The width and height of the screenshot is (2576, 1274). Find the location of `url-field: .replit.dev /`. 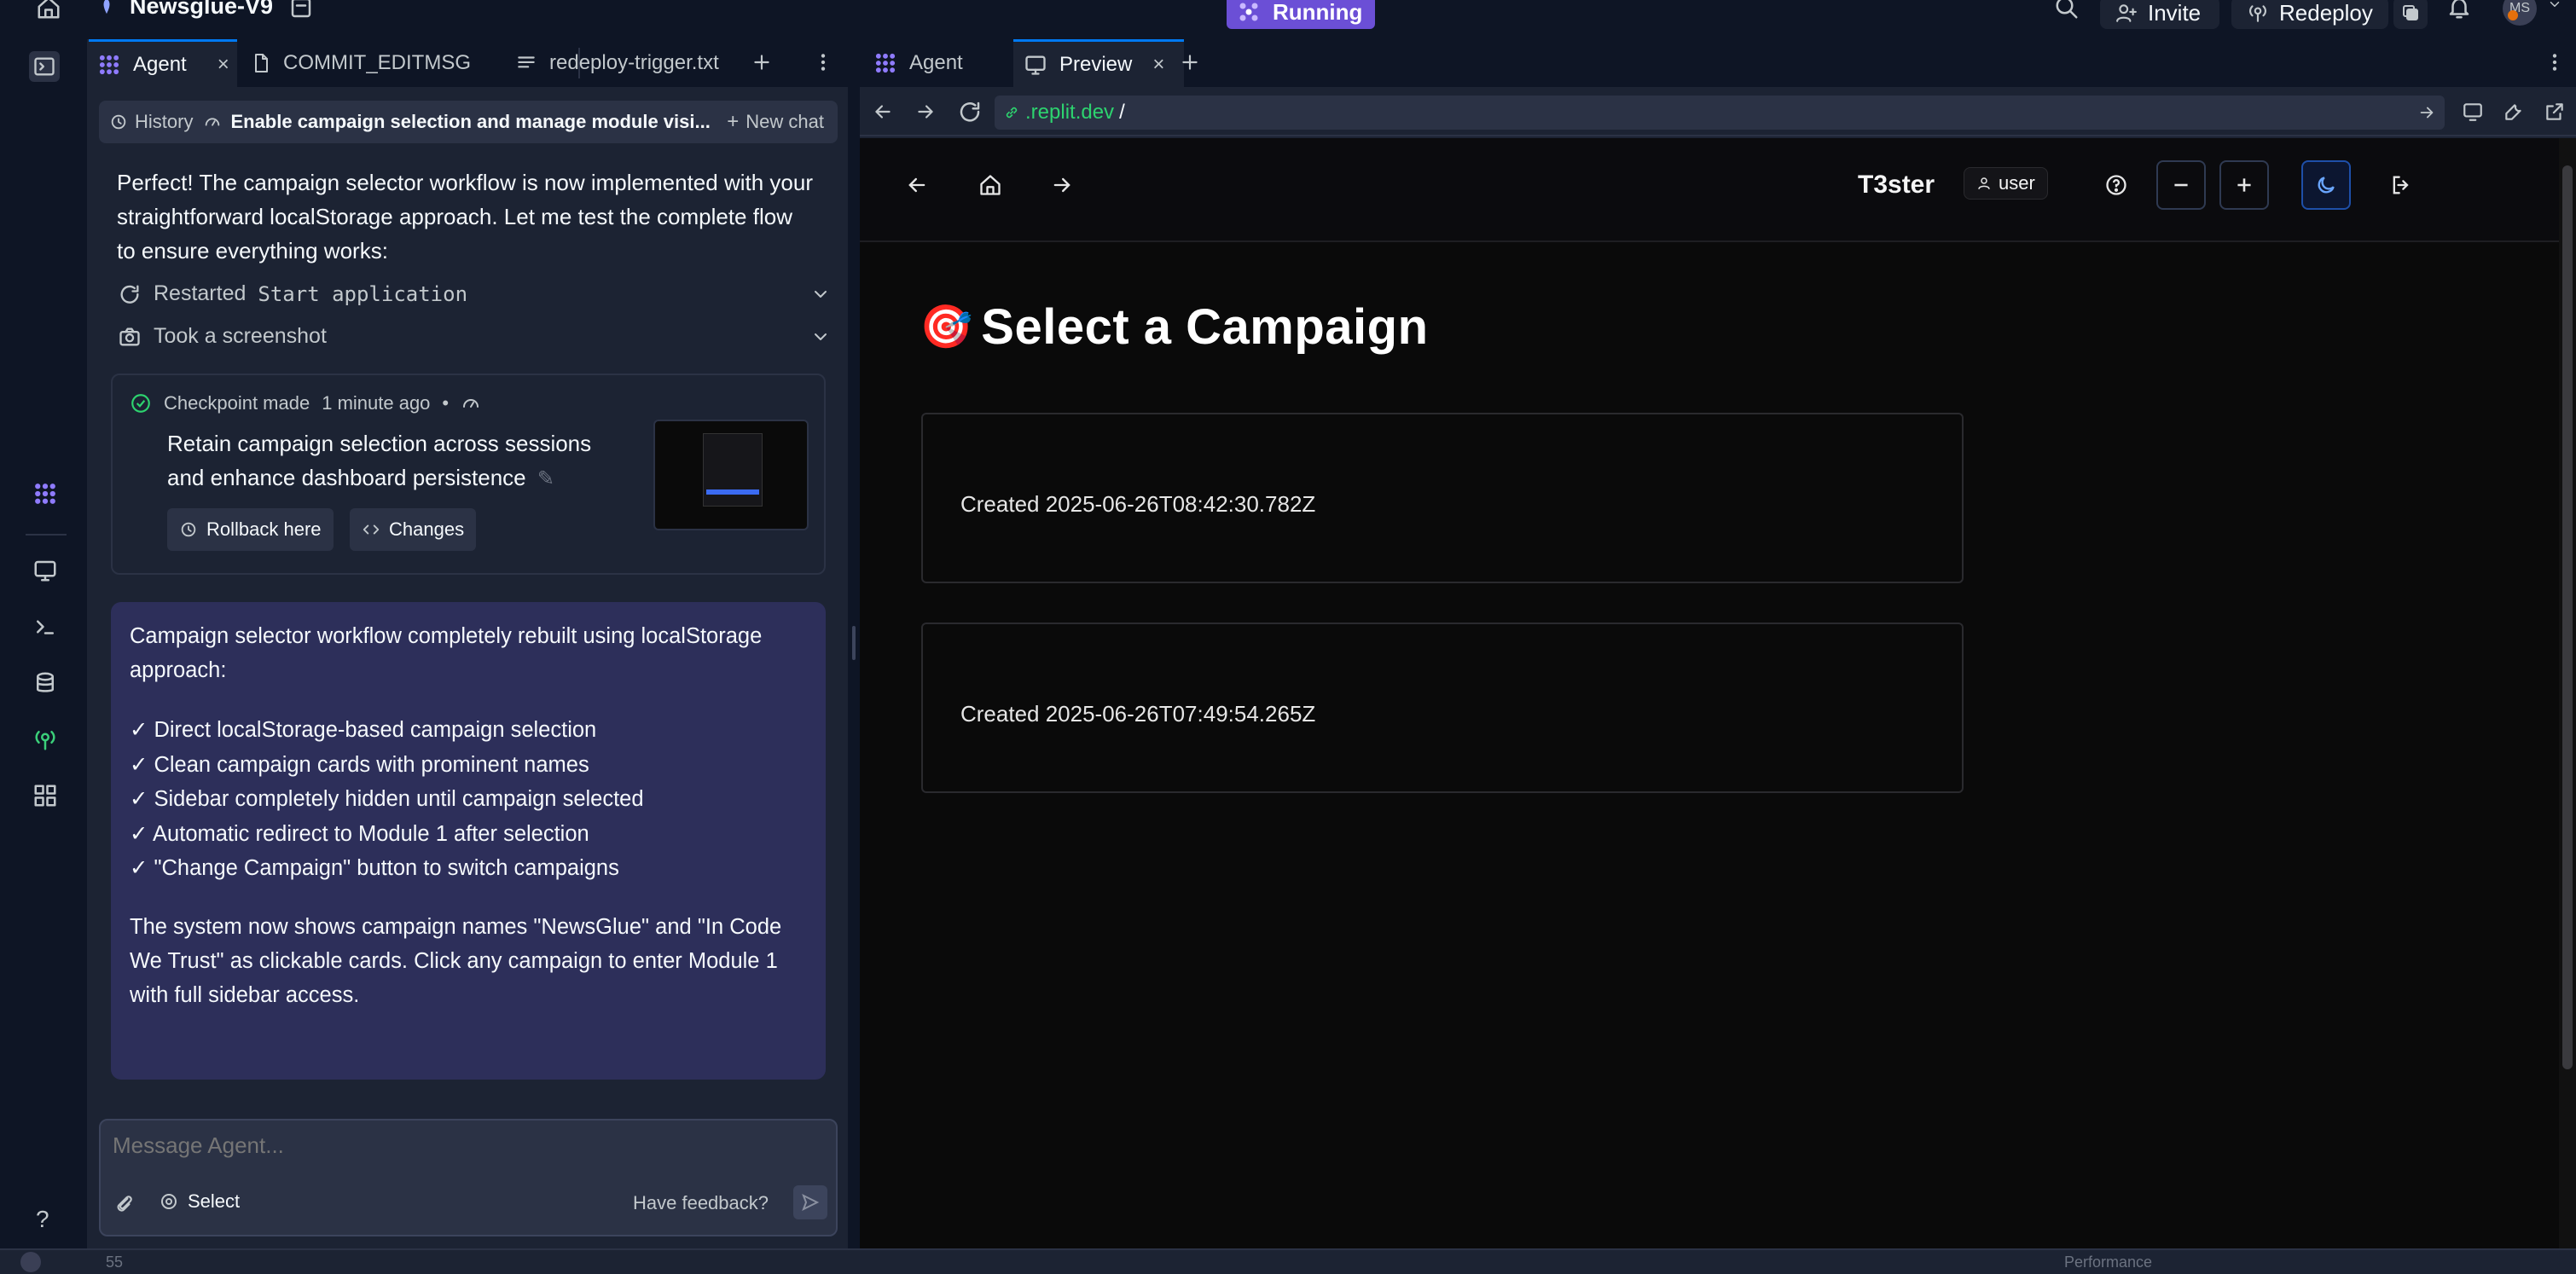

url-field: .replit.dev / is located at coordinates (1720, 113).